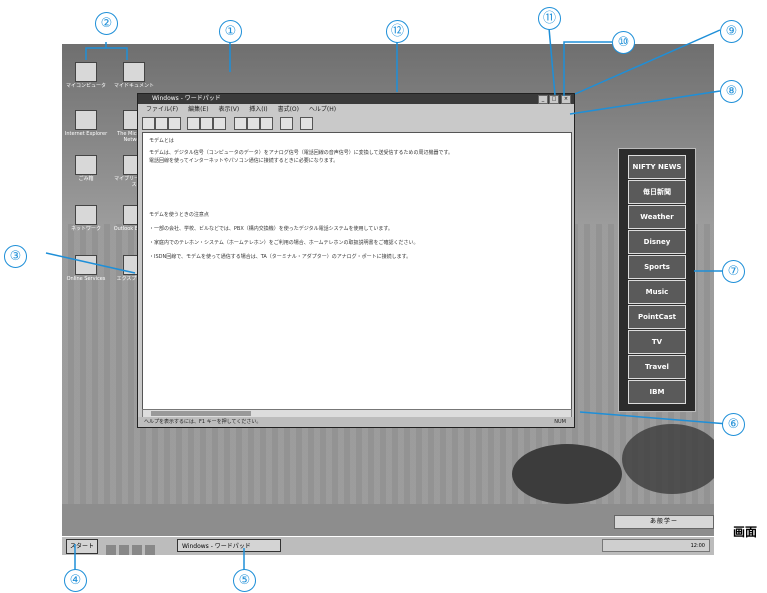  What do you see at coordinates (745, 532) in the screenshot?
I see `figure-caption: 画面` at bounding box center [745, 532].